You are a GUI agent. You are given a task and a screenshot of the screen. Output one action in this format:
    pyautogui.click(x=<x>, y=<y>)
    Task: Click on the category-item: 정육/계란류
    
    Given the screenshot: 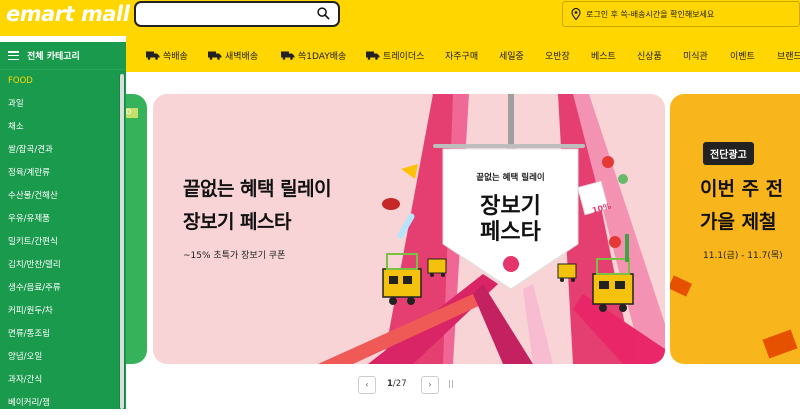 What is the action you would take?
    pyautogui.click(x=63, y=173)
    